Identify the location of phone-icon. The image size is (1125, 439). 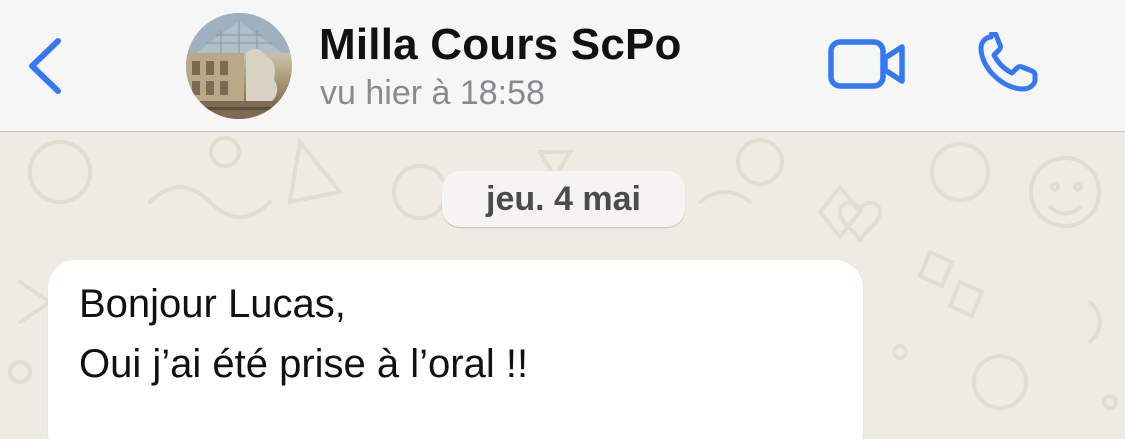
(1008, 60).